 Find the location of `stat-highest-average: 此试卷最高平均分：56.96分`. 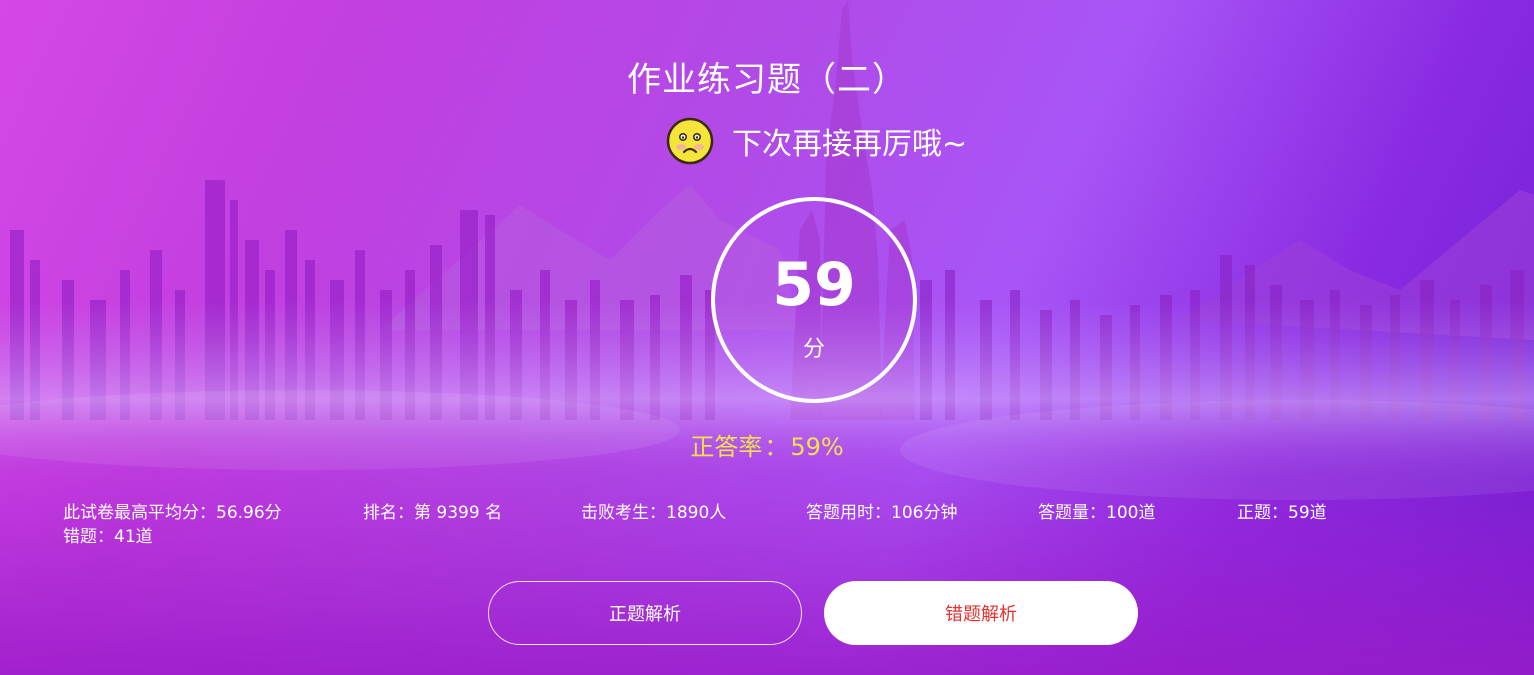

stat-highest-average: 此试卷最高平均分：56.96分 is located at coordinates (172, 513).